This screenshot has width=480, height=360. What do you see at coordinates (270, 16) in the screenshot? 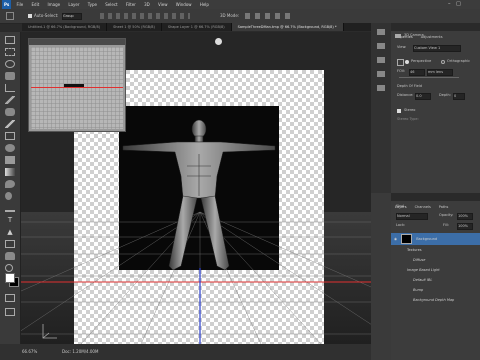
I see `3d-mode-buttons` at bounding box center [270, 16].